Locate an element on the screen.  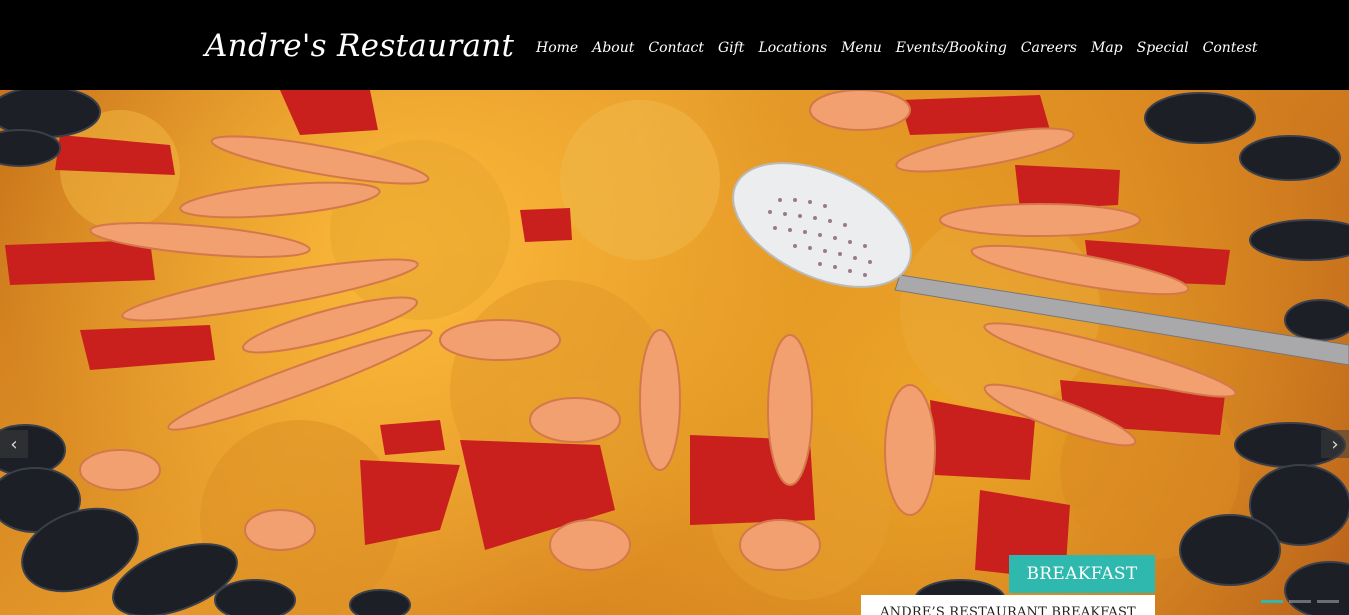
nav-special: Special is located at coordinates (1163, 48).